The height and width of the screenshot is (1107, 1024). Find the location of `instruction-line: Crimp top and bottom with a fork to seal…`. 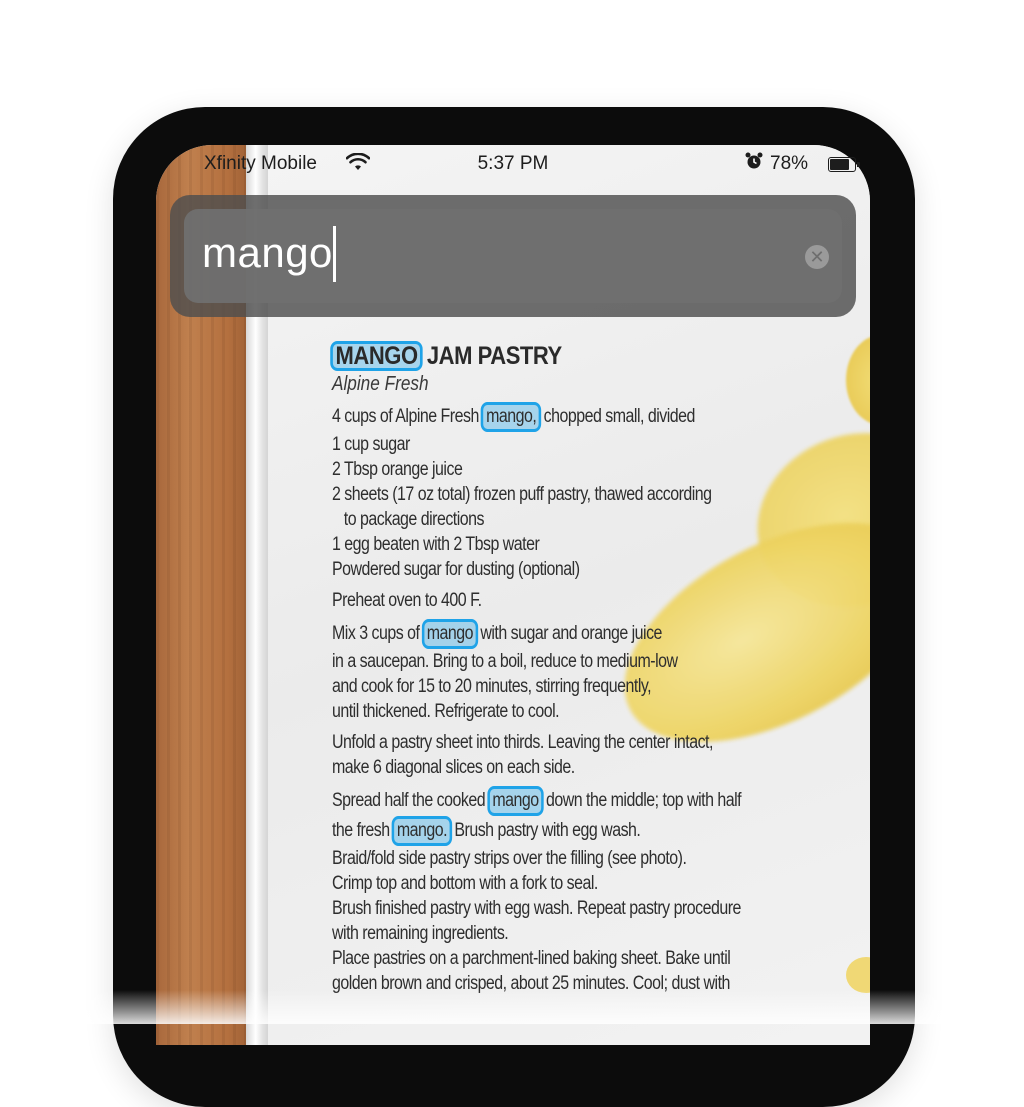

instruction-line: Crimp top and bottom with a fork to seal… is located at coordinates (465, 883).